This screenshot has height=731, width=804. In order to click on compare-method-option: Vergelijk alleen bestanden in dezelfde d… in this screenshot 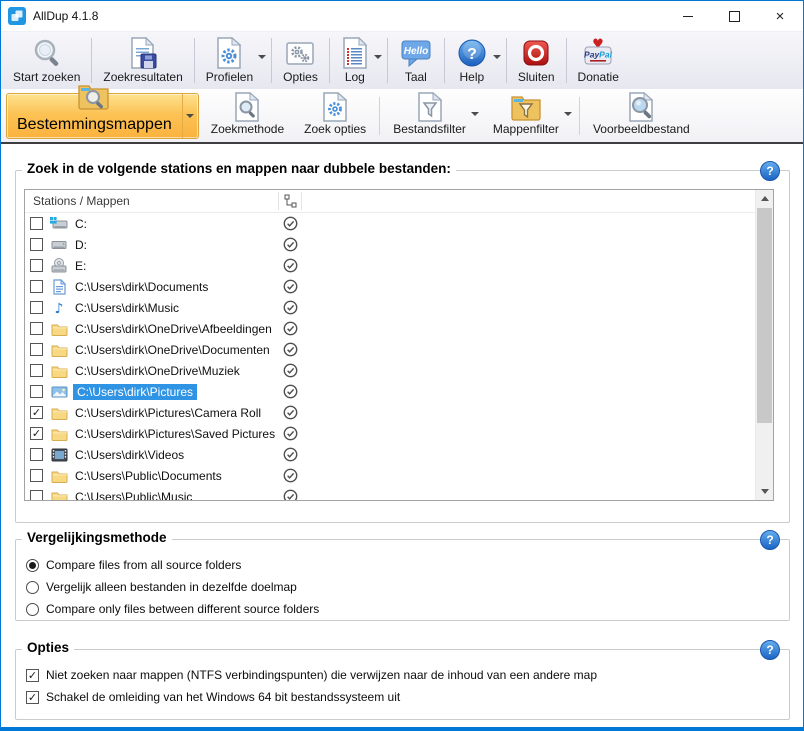, I will do `click(402, 587)`.